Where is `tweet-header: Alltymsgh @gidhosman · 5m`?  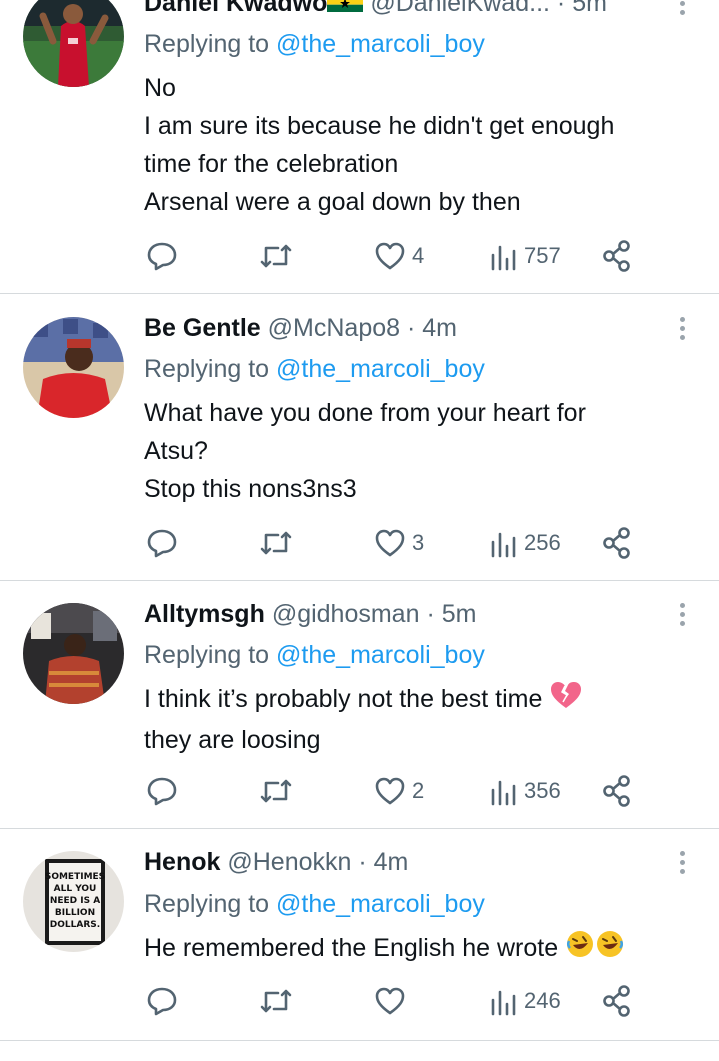 tweet-header: Alltymsgh @gidhosman · 5m is located at coordinates (391, 614).